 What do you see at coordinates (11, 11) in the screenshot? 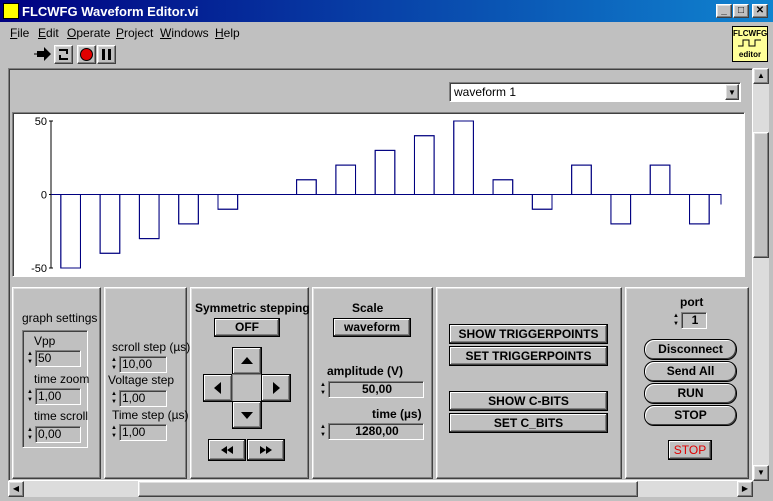
I see `app-icon` at bounding box center [11, 11].